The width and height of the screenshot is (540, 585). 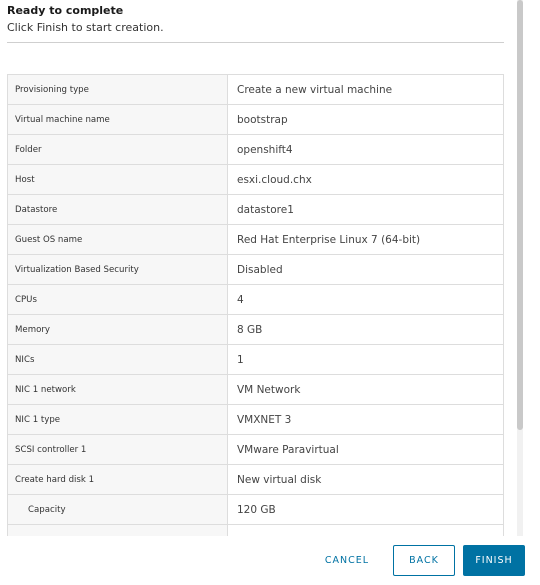 What do you see at coordinates (117, 299) in the screenshot?
I see `row-key: CPUs` at bounding box center [117, 299].